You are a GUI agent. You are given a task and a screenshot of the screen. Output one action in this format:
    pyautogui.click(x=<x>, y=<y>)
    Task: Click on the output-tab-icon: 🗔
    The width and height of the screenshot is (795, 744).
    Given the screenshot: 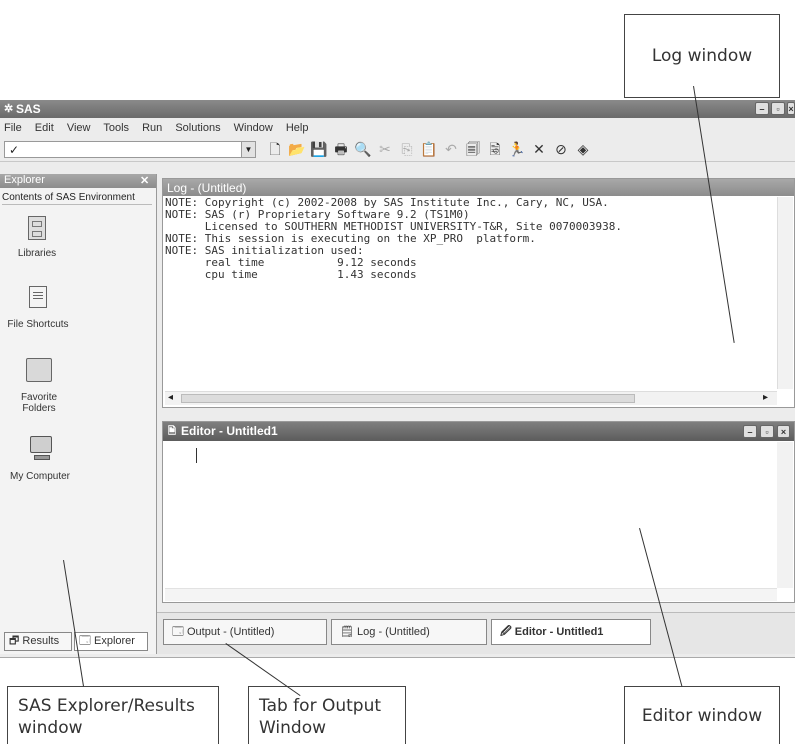 What is the action you would take?
    pyautogui.click(x=178, y=632)
    